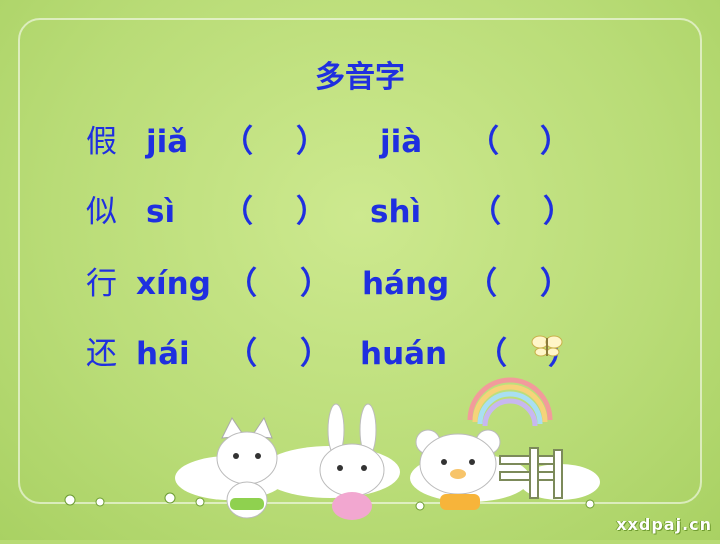  I want to click on pinyin-2: jià, so click(401, 142).